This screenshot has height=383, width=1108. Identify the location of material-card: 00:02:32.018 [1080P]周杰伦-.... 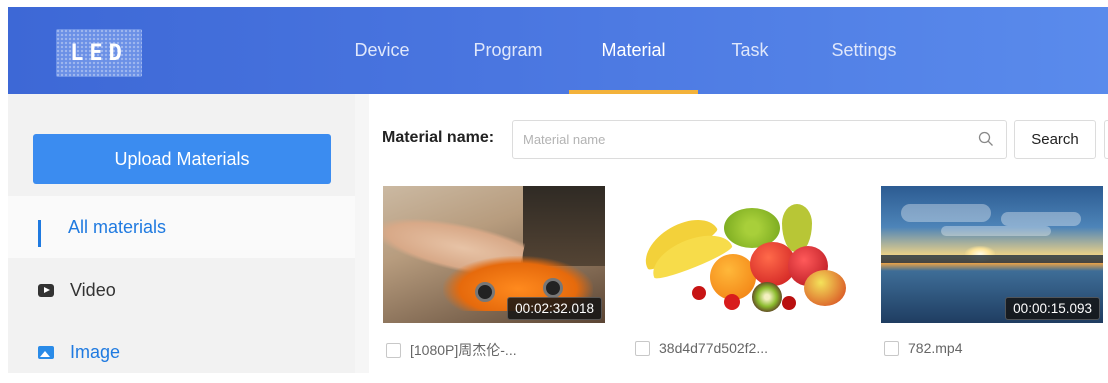
(494, 272).